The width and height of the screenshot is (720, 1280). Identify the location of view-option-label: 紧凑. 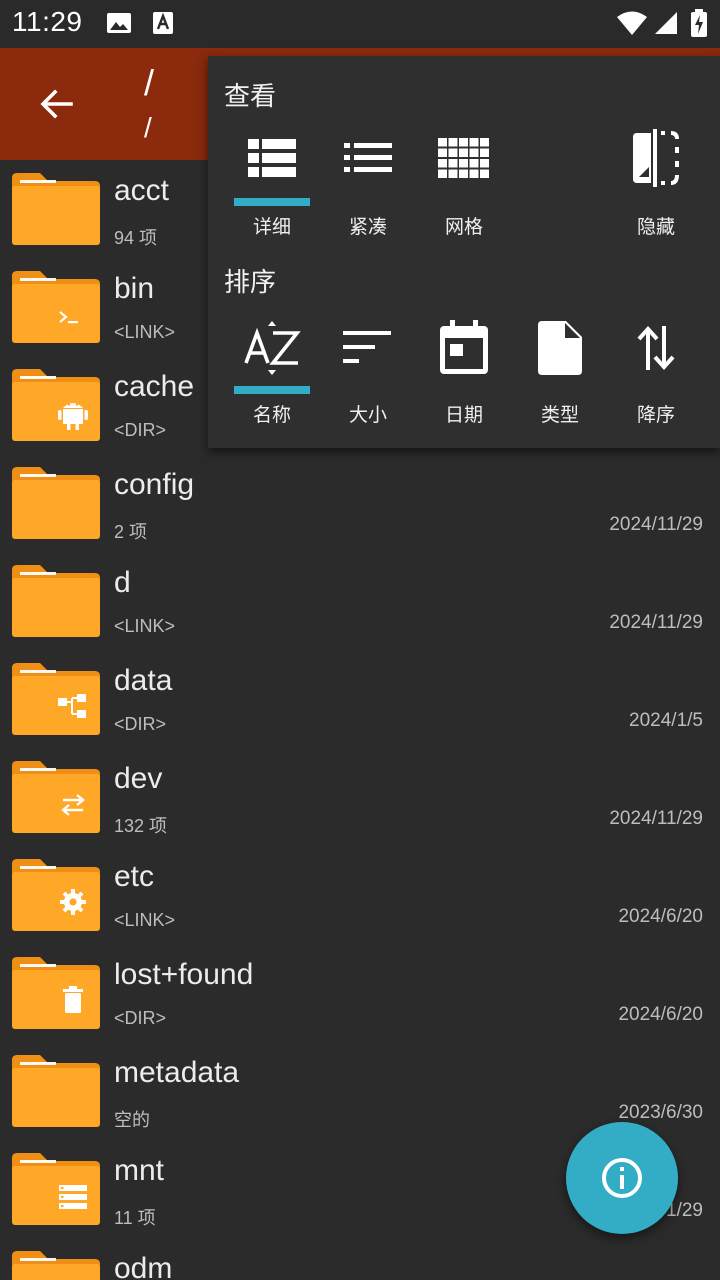
(367, 227).